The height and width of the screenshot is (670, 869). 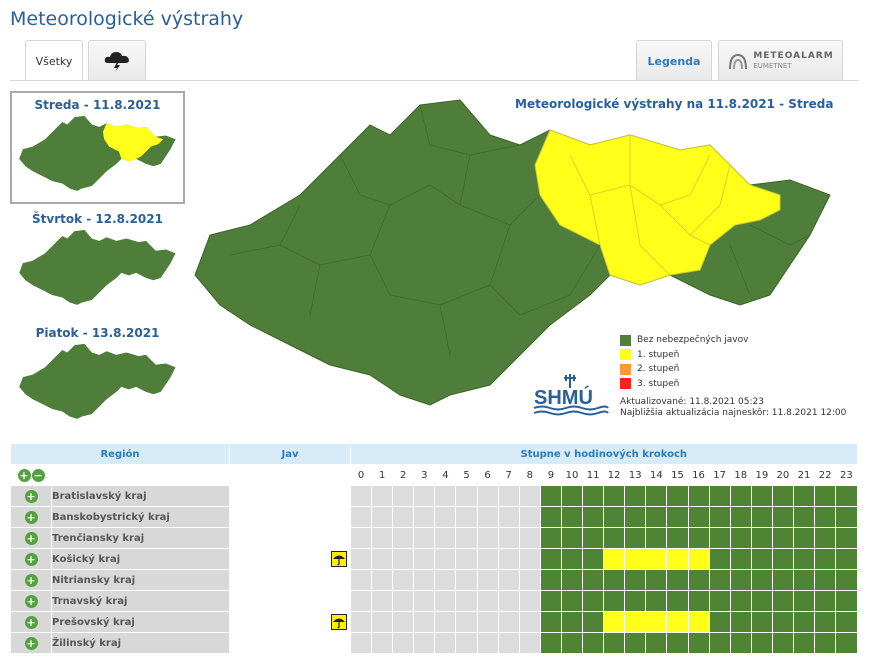 I want to click on day-card-1-title: Streda - 11.8.2021, so click(x=97, y=105).